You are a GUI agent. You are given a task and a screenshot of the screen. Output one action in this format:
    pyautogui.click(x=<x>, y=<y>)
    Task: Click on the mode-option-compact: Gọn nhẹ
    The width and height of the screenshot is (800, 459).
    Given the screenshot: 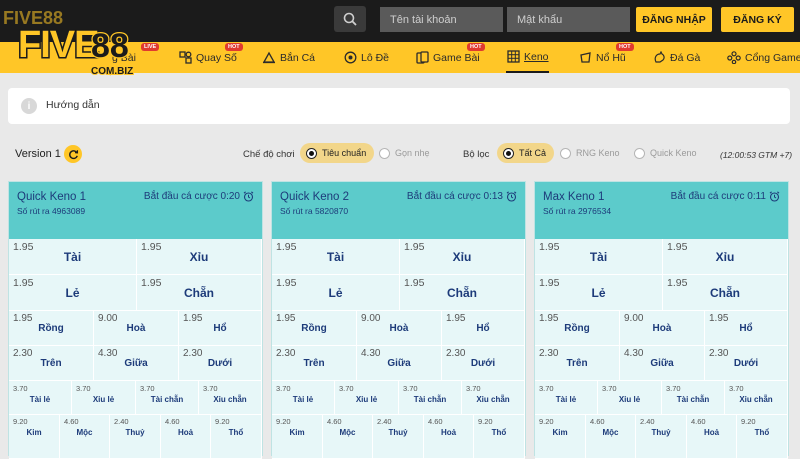 What is the action you would take?
    pyautogui.click(x=405, y=153)
    